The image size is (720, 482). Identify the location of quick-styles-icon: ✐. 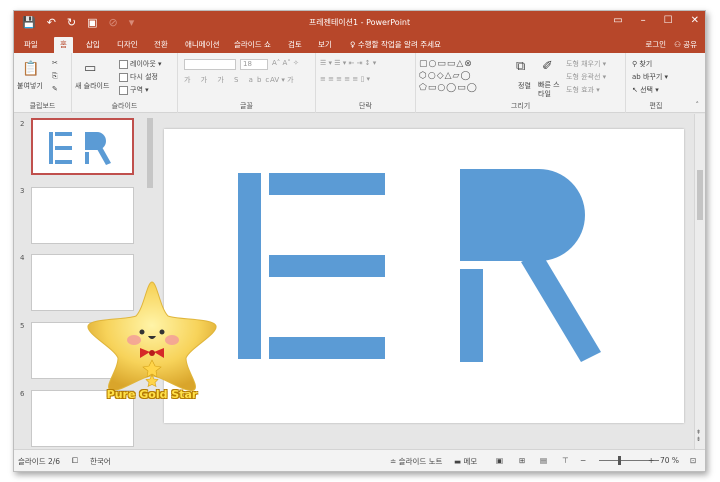
(547, 66).